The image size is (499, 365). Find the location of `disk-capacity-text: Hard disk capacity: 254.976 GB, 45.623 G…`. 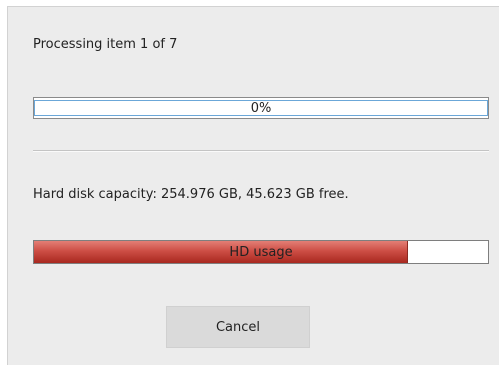

disk-capacity-text: Hard disk capacity: 254.976 GB, 45.623 G… is located at coordinates (191, 194).